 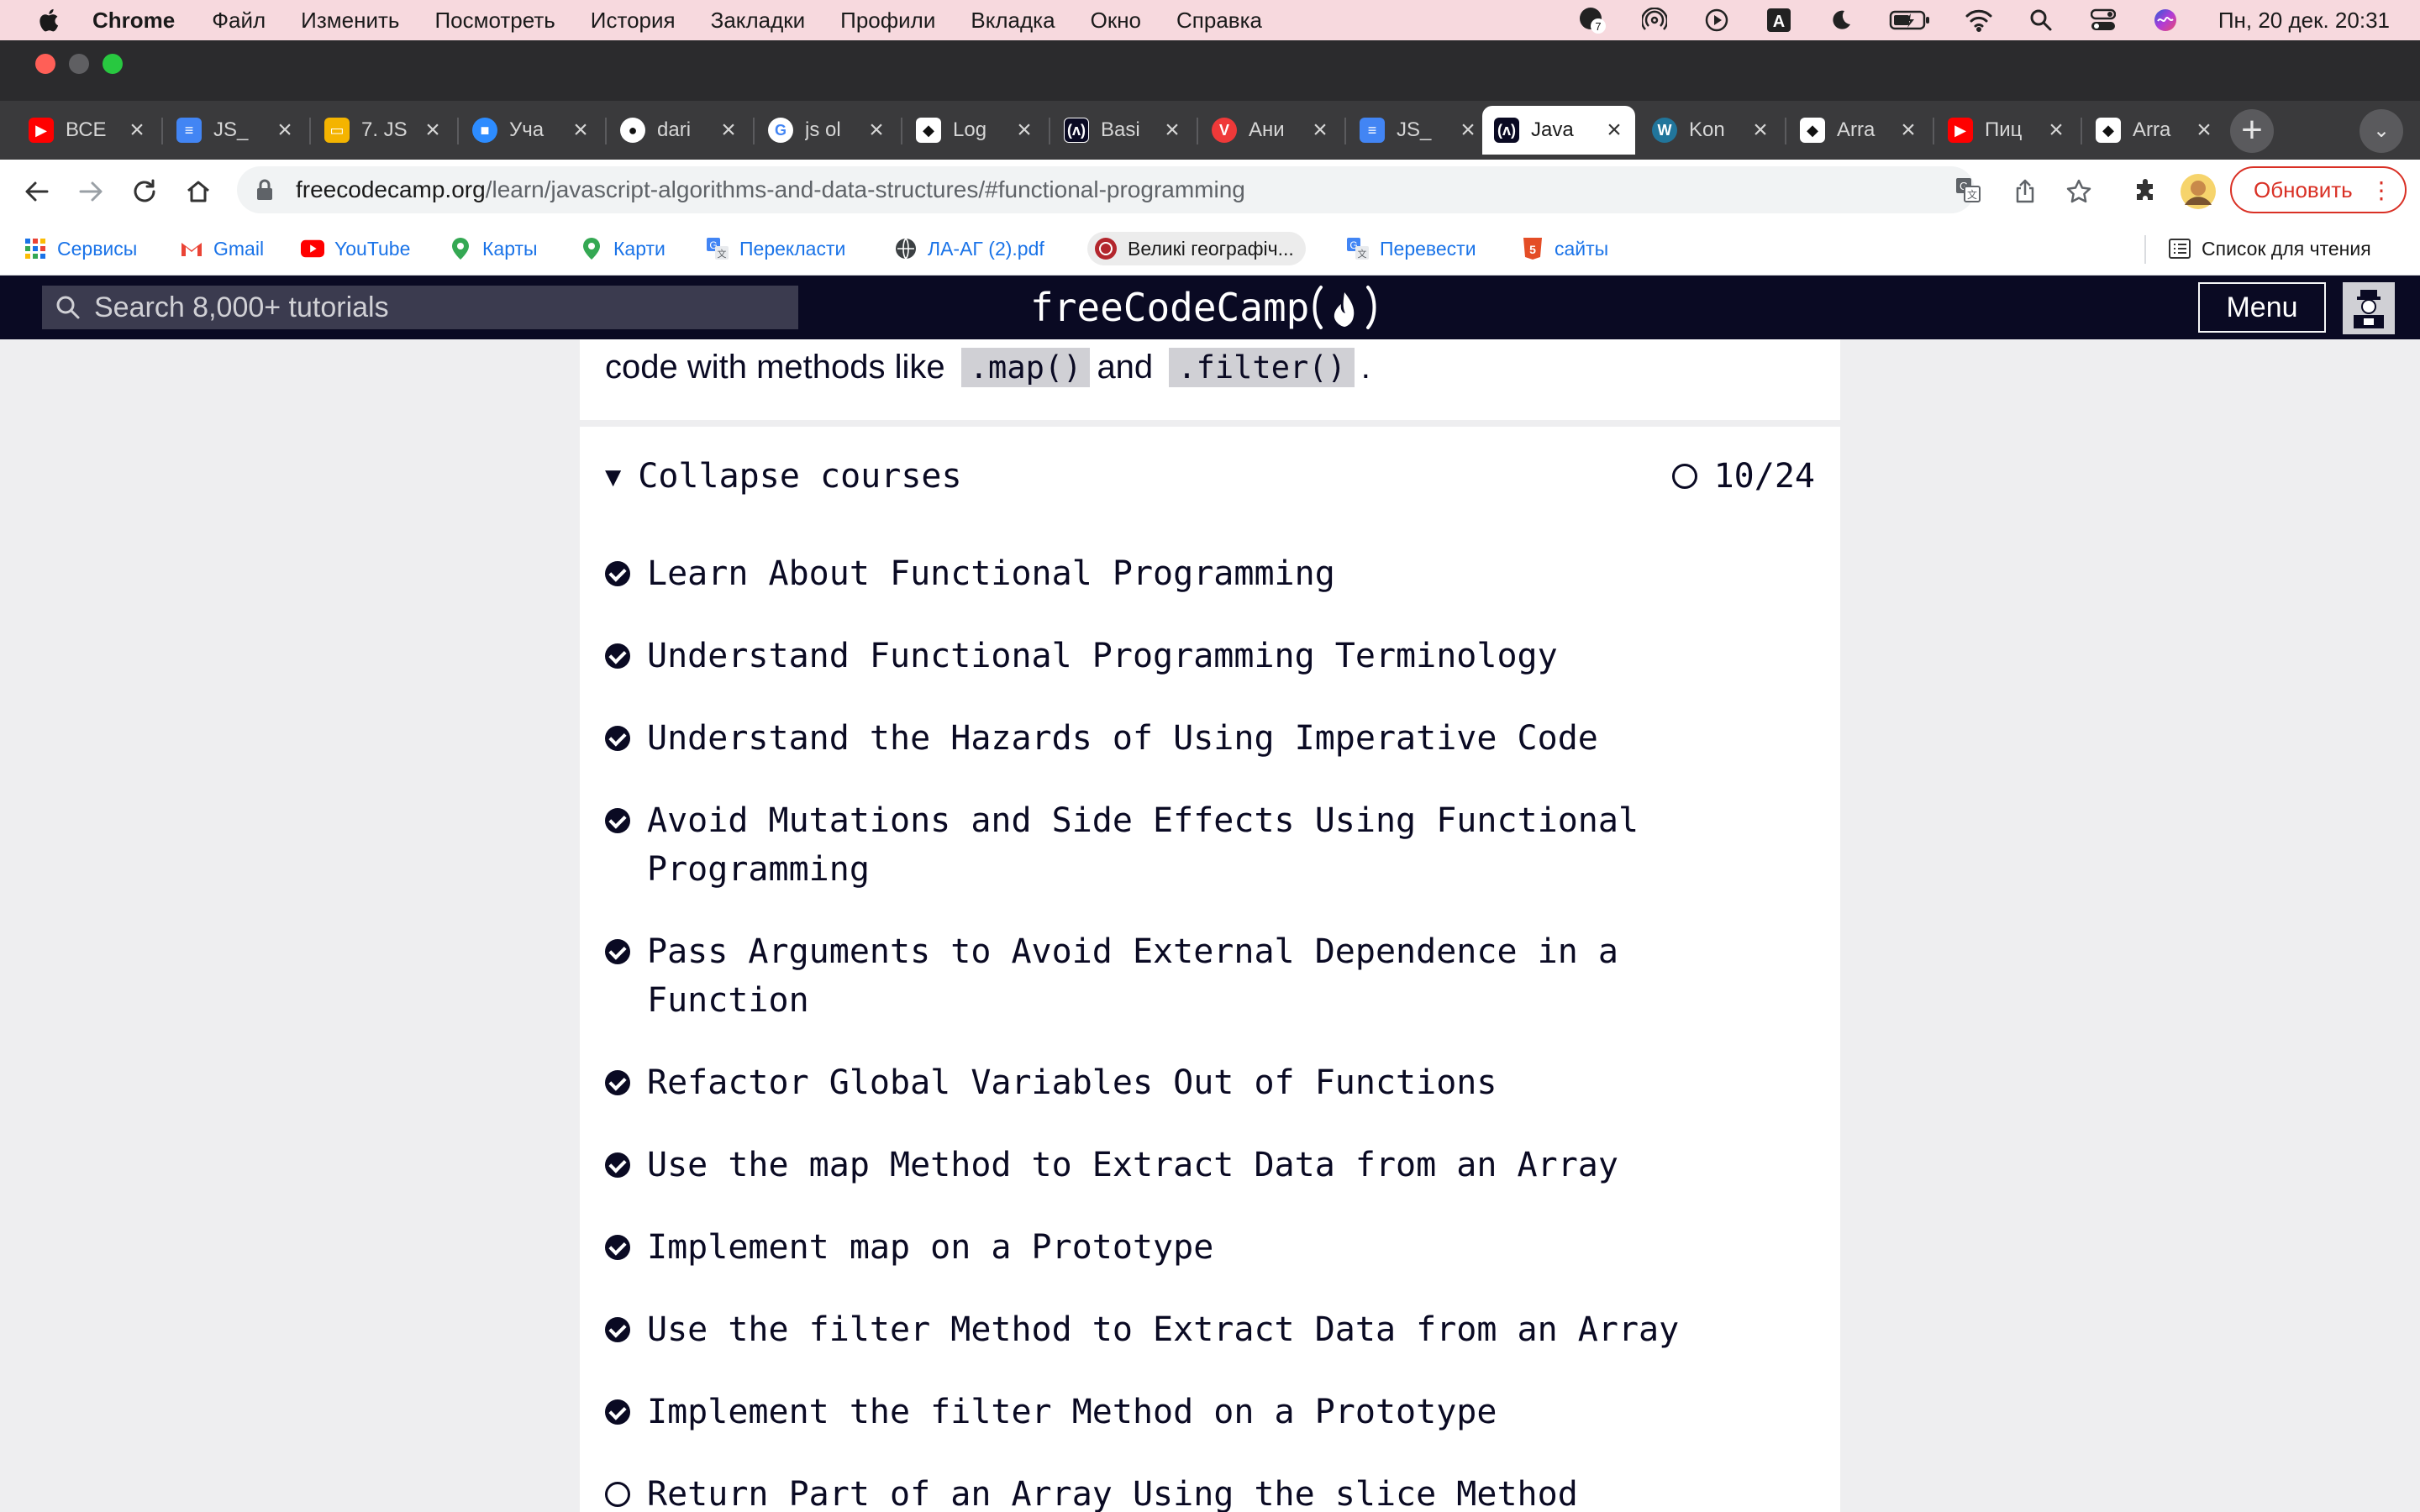 I want to click on minimize-window-button, so click(x=79, y=64).